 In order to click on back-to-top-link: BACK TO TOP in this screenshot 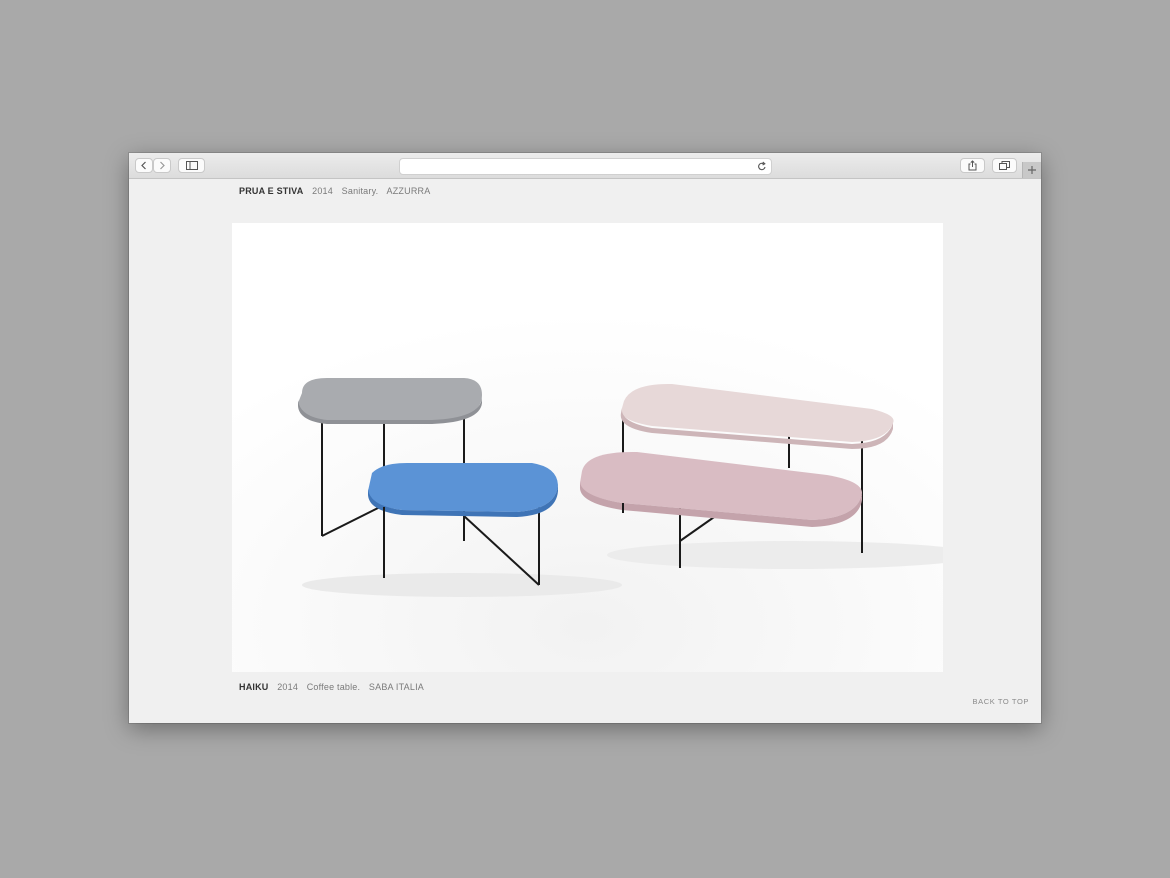, I will do `click(1001, 701)`.